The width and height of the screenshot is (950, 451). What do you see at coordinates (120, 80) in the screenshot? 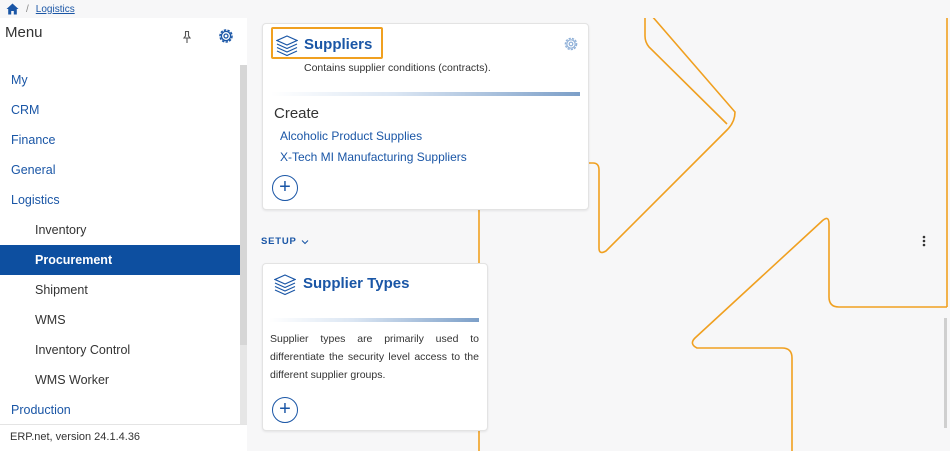
I see `sidebar-item-my: My` at bounding box center [120, 80].